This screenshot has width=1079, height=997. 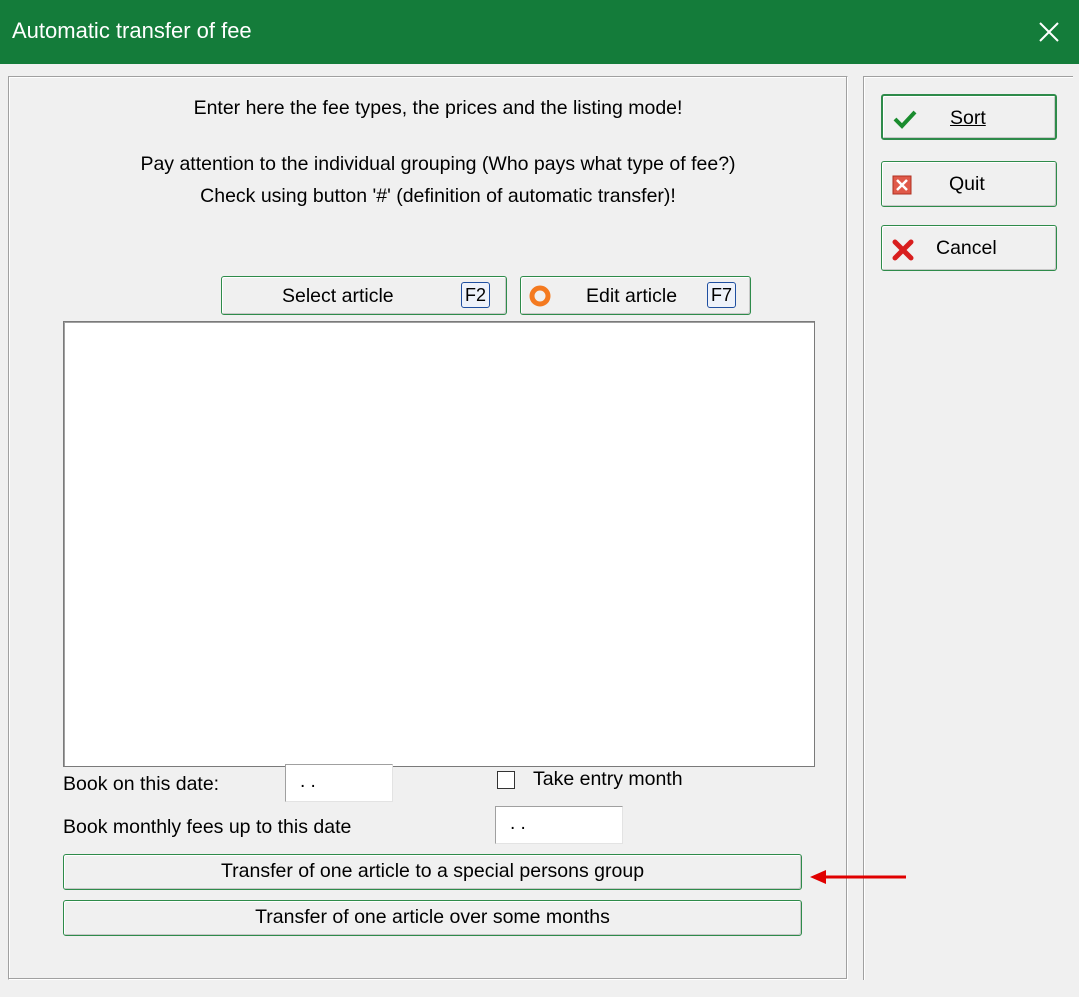 I want to click on close-icon, so click(x=1049, y=32).